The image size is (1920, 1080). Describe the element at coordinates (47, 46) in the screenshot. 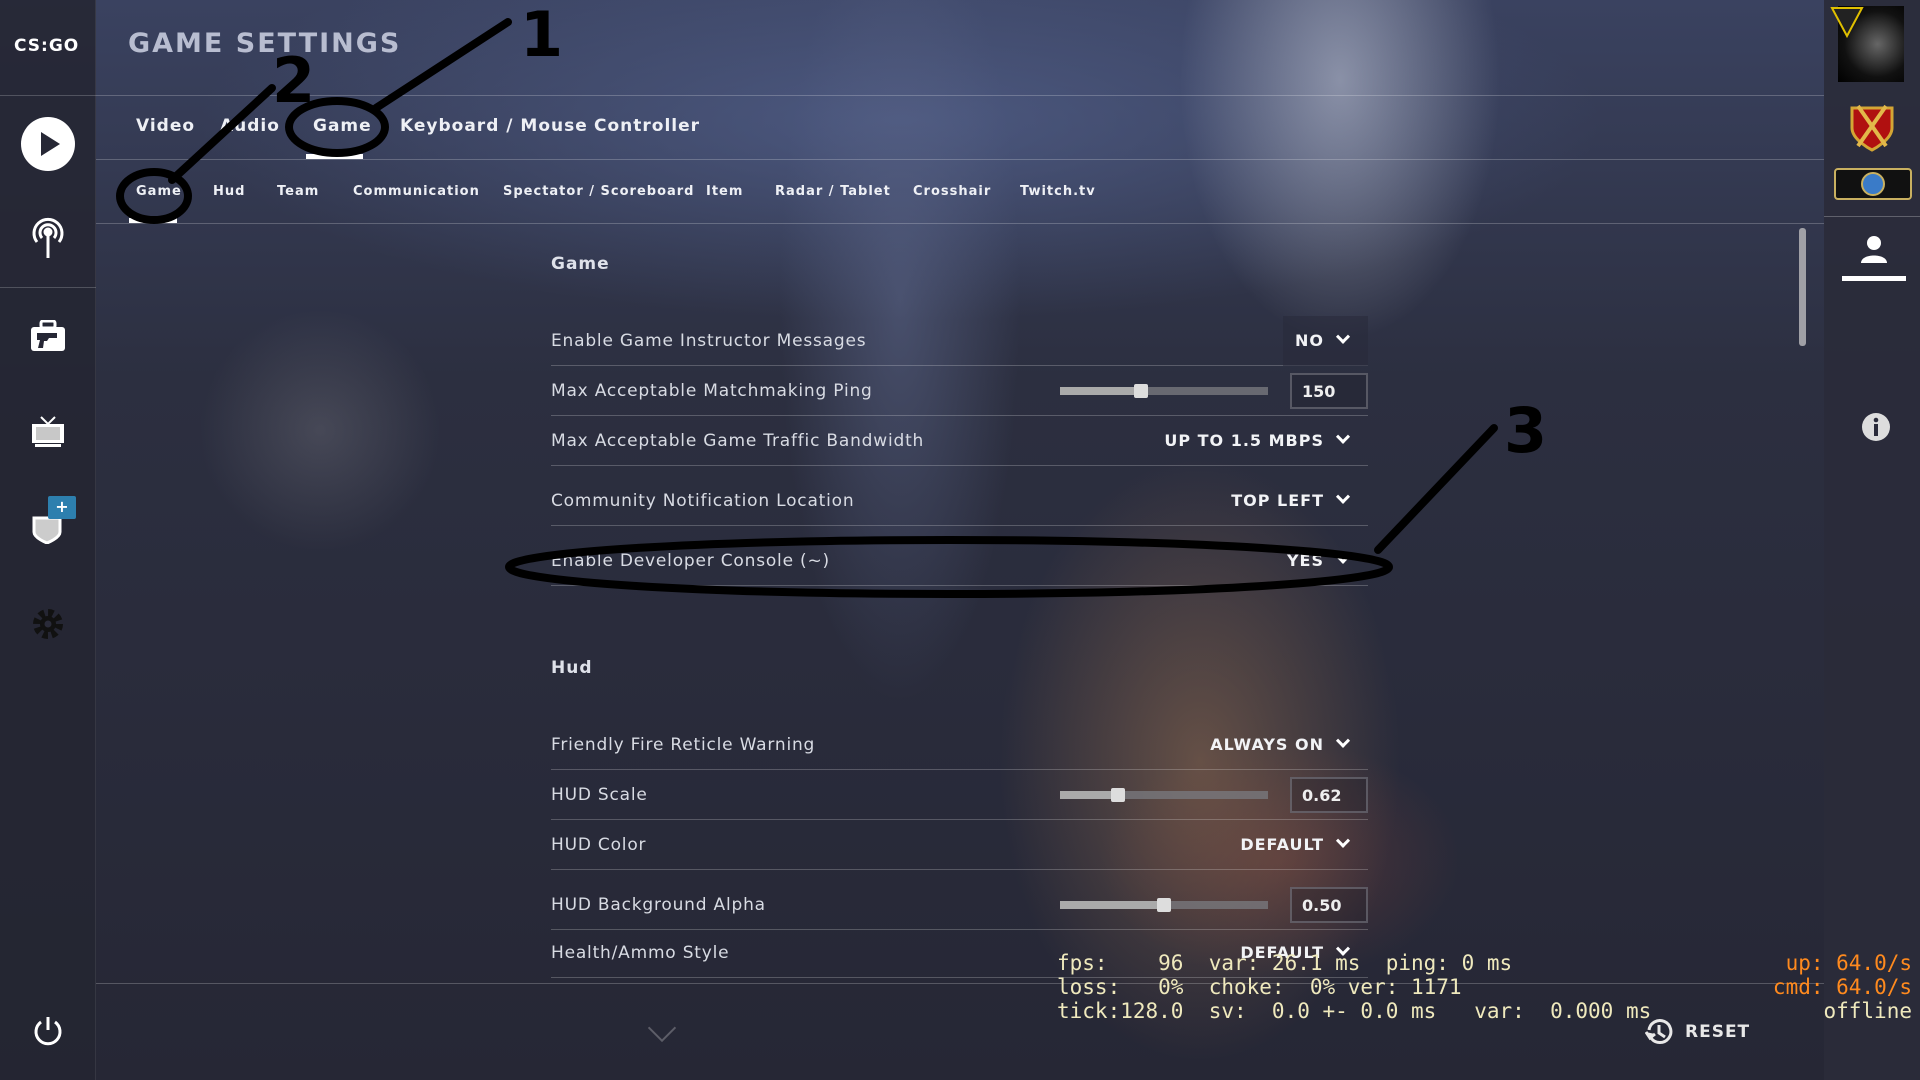

I see `csgo-logo: CS:GO` at that location.